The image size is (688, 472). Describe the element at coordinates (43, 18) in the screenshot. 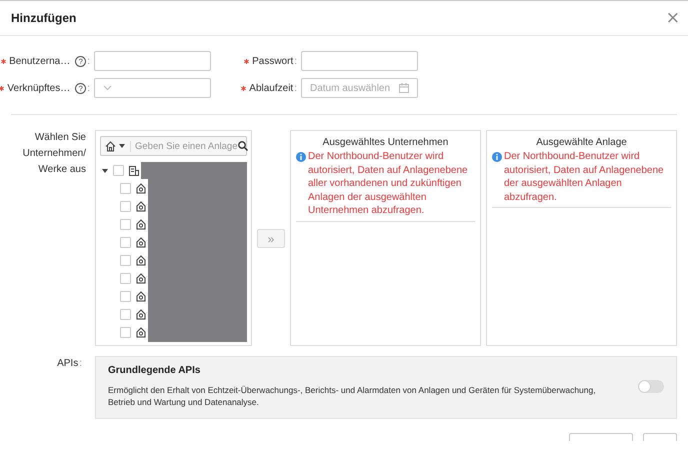

I see `dialog-title: Hinzufügen` at that location.